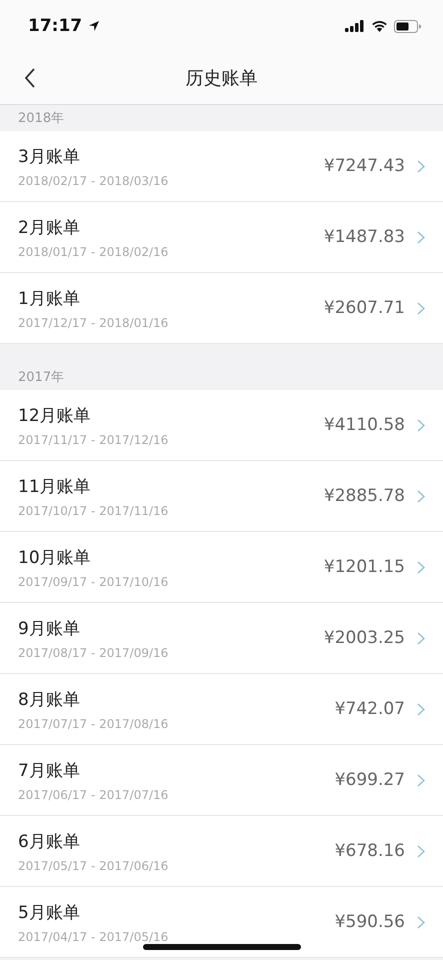 This screenshot has width=443, height=960. I want to click on bill-amount: ¥699.27, so click(369, 780).